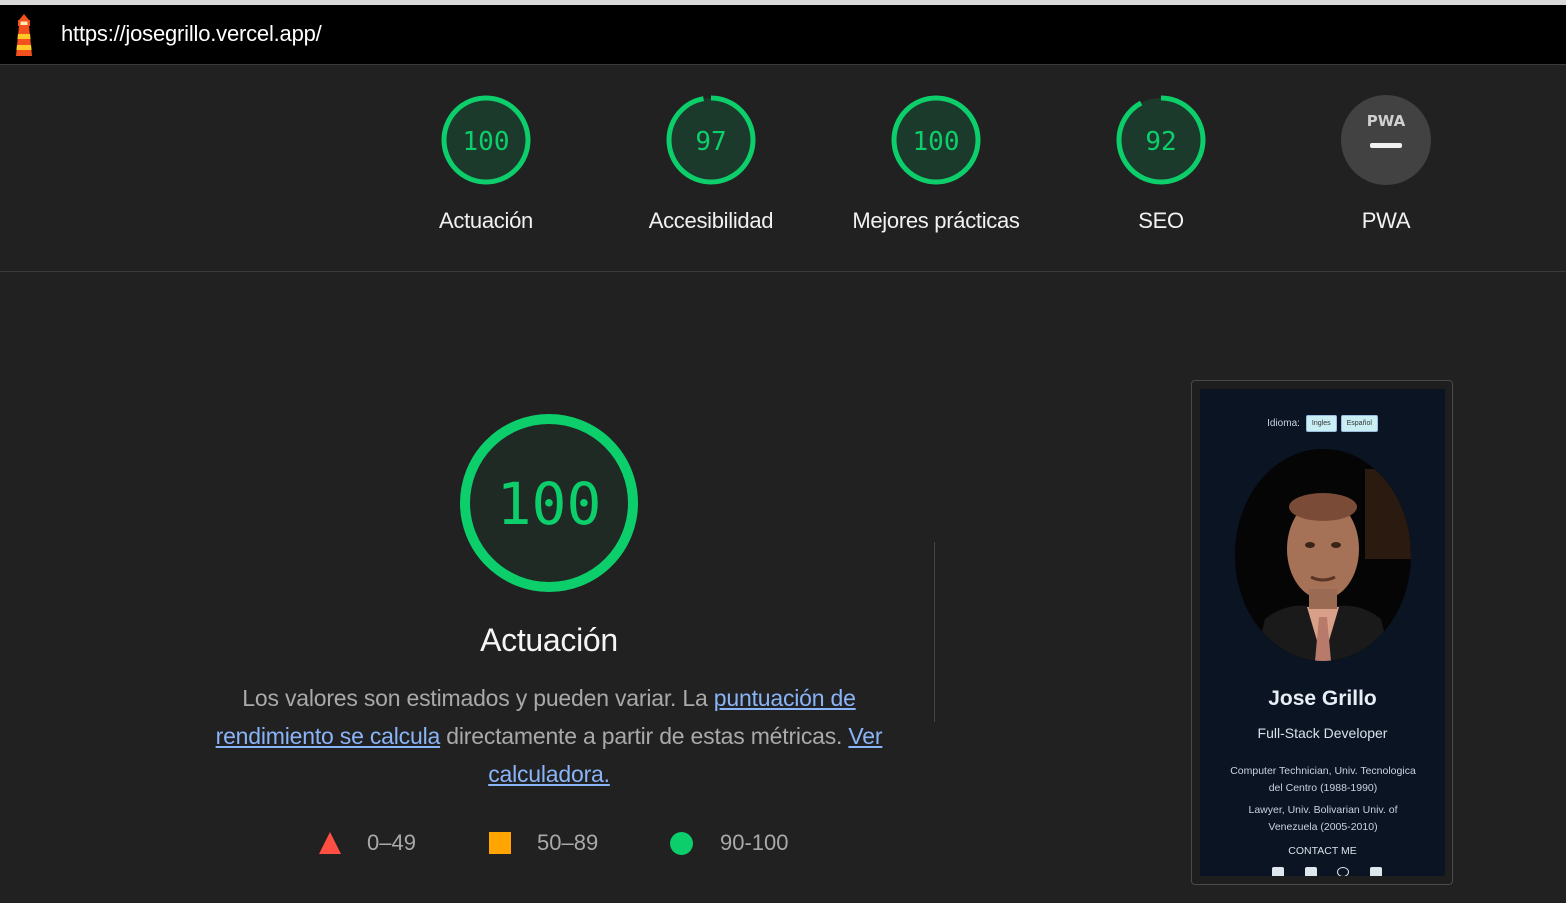  What do you see at coordinates (1327, 871) in the screenshot?
I see `social-links` at bounding box center [1327, 871].